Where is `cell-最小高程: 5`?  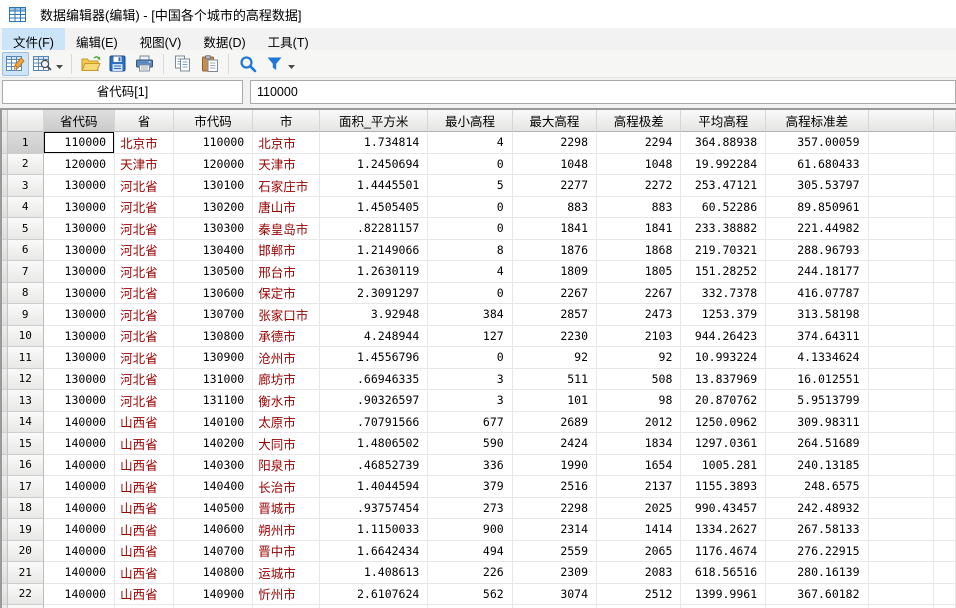 cell-最小高程: 5 is located at coordinates (470, 186).